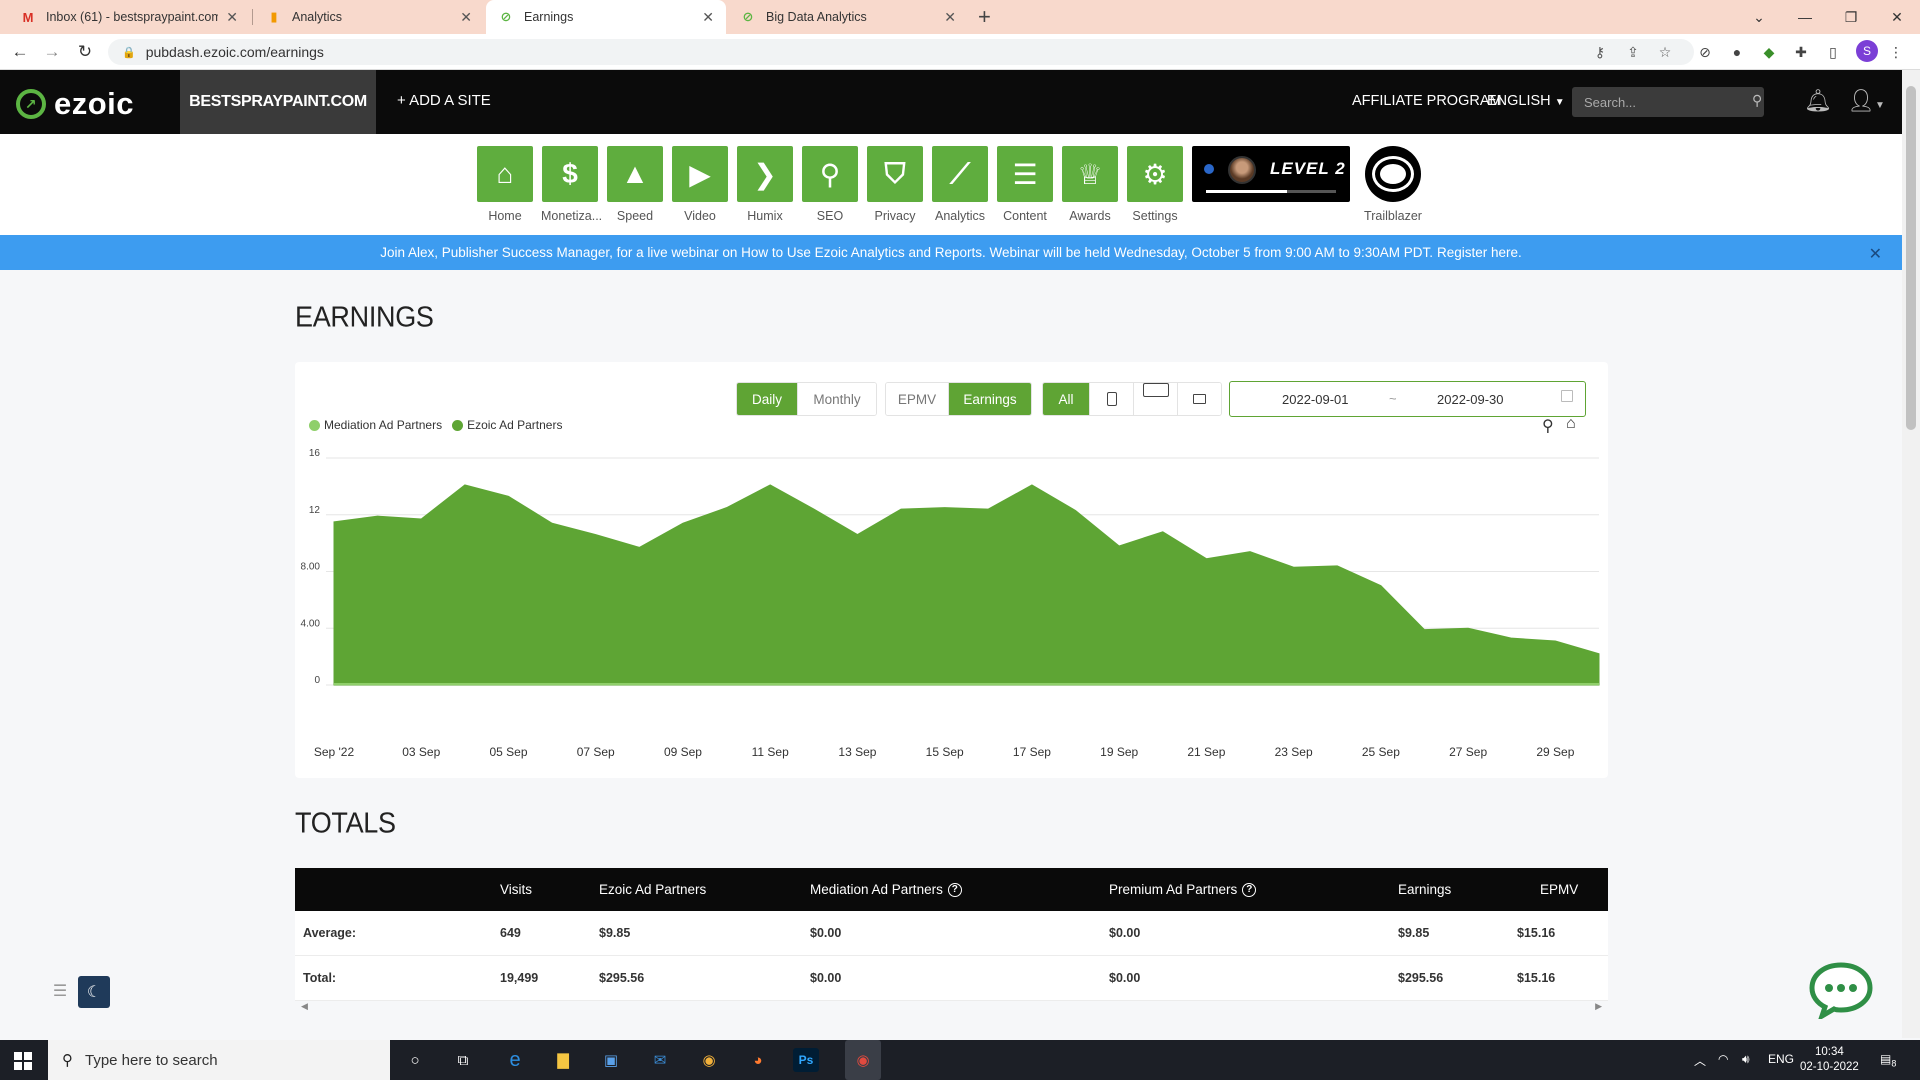 The image size is (1920, 1080). What do you see at coordinates (1090, 174) in the screenshot?
I see `trophy-icon: ♕` at bounding box center [1090, 174].